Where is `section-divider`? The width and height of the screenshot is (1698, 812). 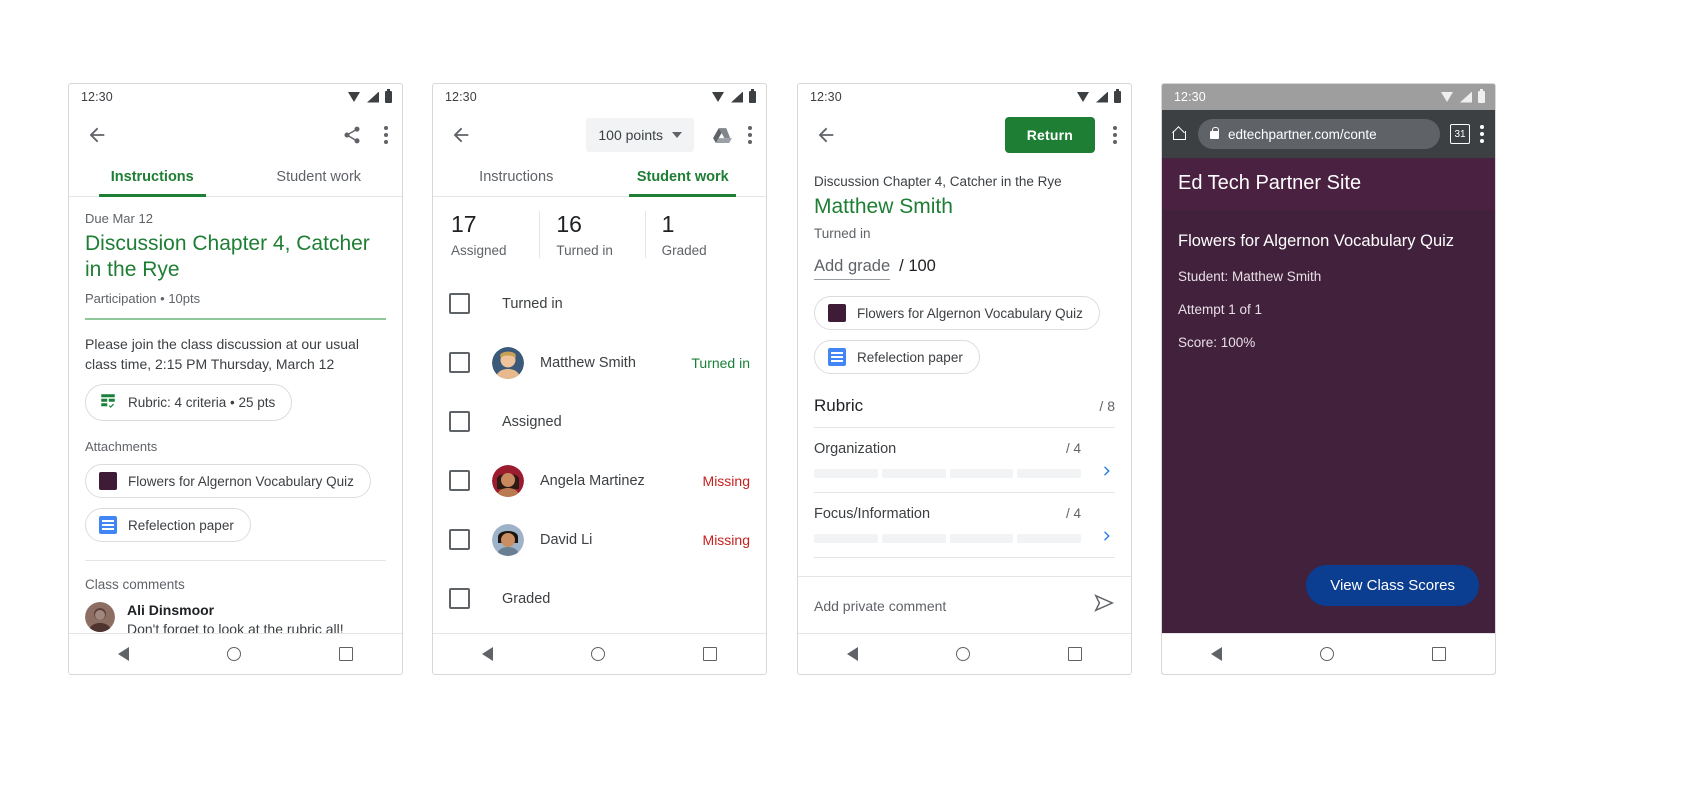 section-divider is located at coordinates (235, 560).